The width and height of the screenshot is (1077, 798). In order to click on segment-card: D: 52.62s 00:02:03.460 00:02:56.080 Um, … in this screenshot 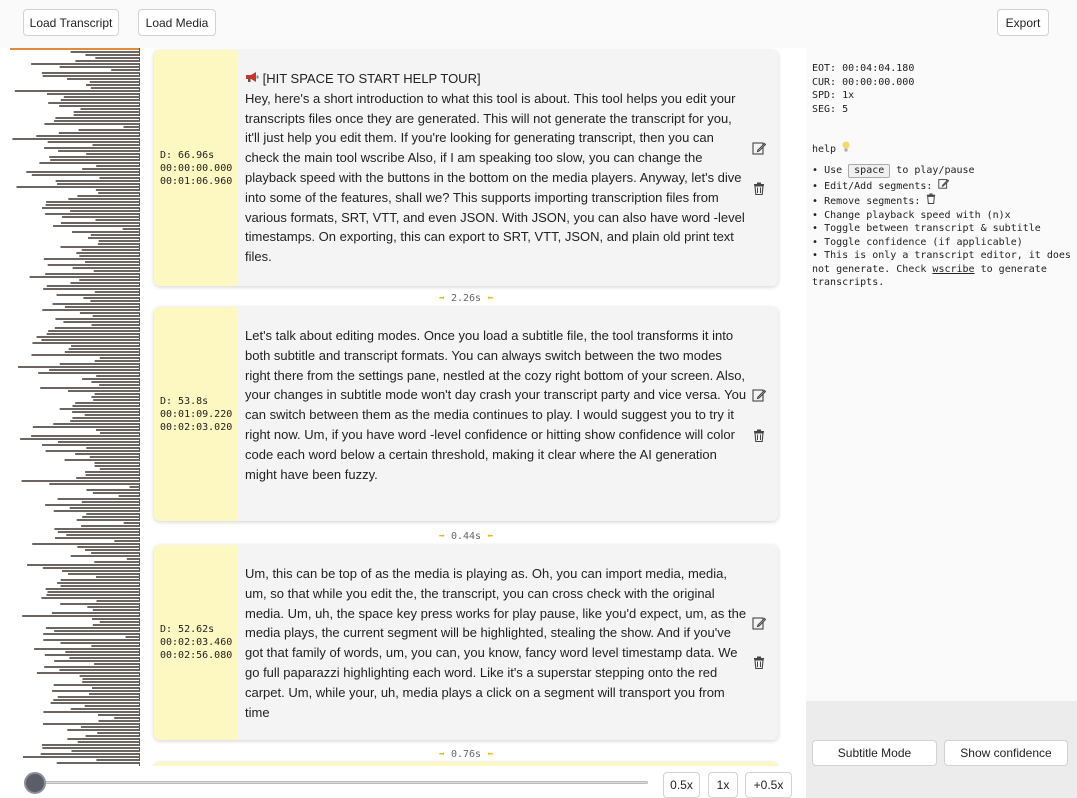, I will do `click(466, 642)`.